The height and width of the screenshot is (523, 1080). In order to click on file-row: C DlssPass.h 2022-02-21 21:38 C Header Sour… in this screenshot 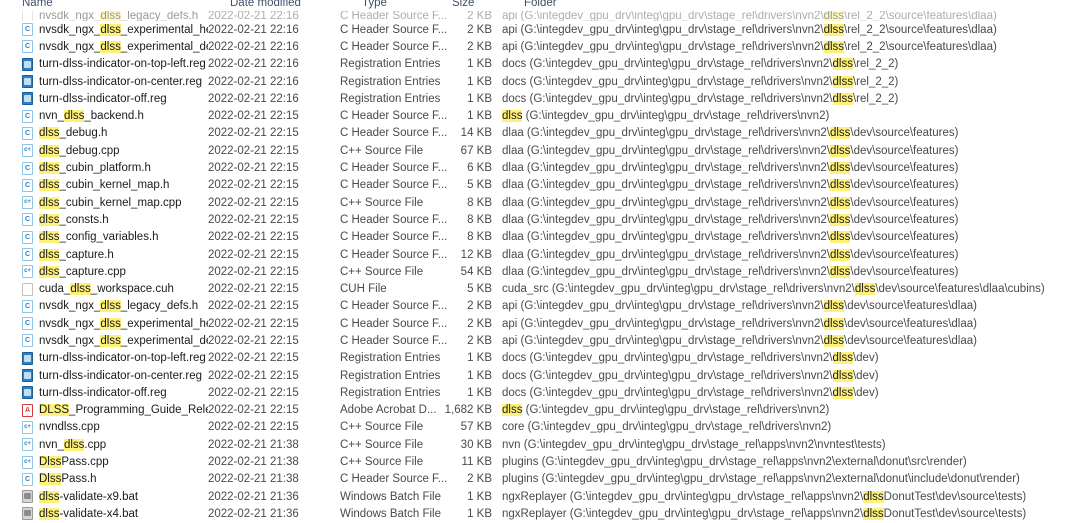, I will do `click(540, 479)`.